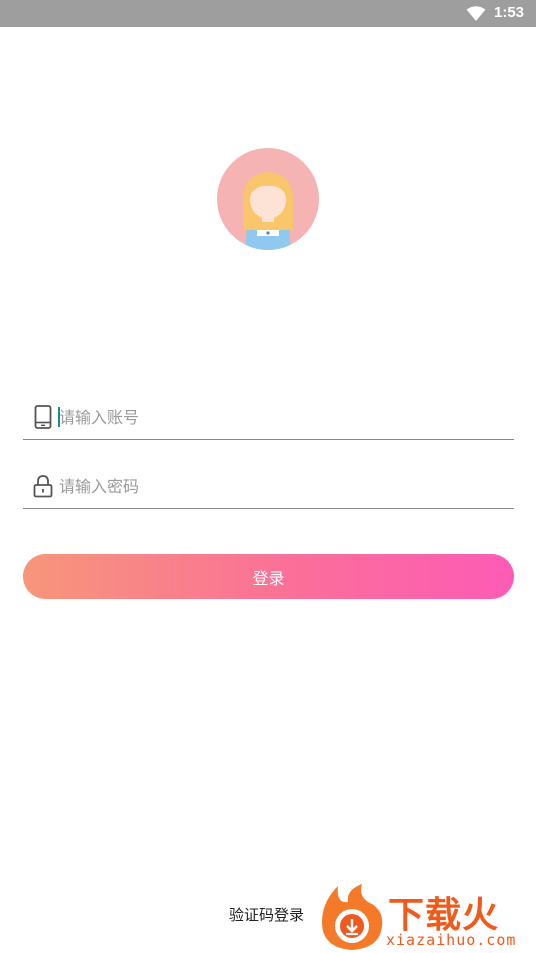  I want to click on lock-icon, so click(43, 486).